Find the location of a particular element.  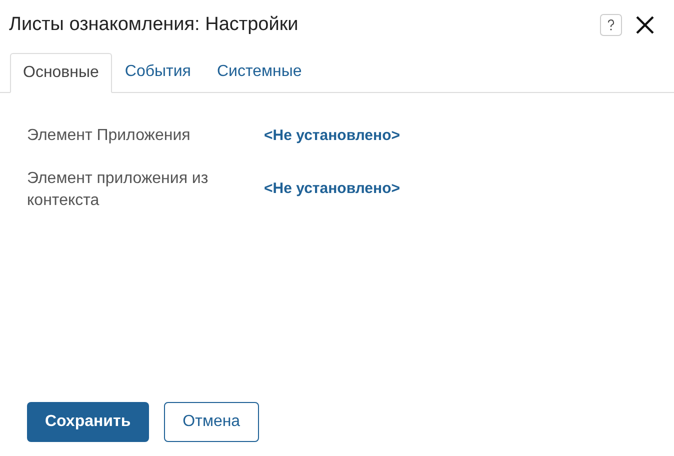

field-label: Элемент приложения из контекста is located at coordinates (118, 189).